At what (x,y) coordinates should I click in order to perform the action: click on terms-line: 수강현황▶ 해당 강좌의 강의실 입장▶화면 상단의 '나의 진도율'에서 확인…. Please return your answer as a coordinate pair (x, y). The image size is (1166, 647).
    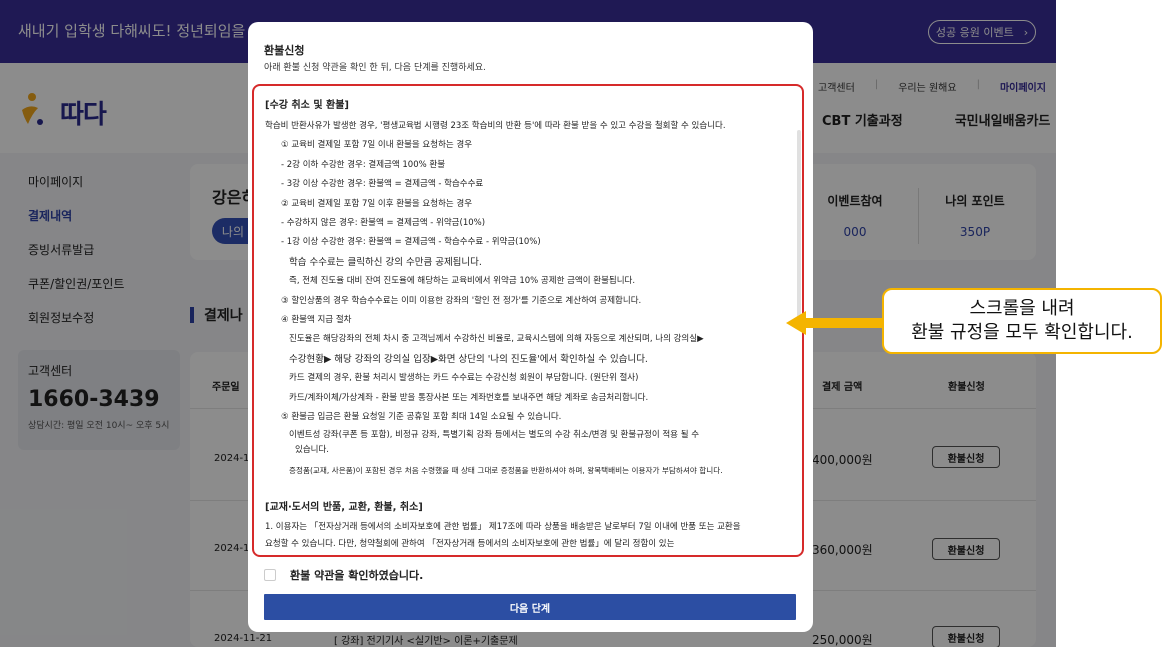
    Looking at the image, I should click on (468, 359).